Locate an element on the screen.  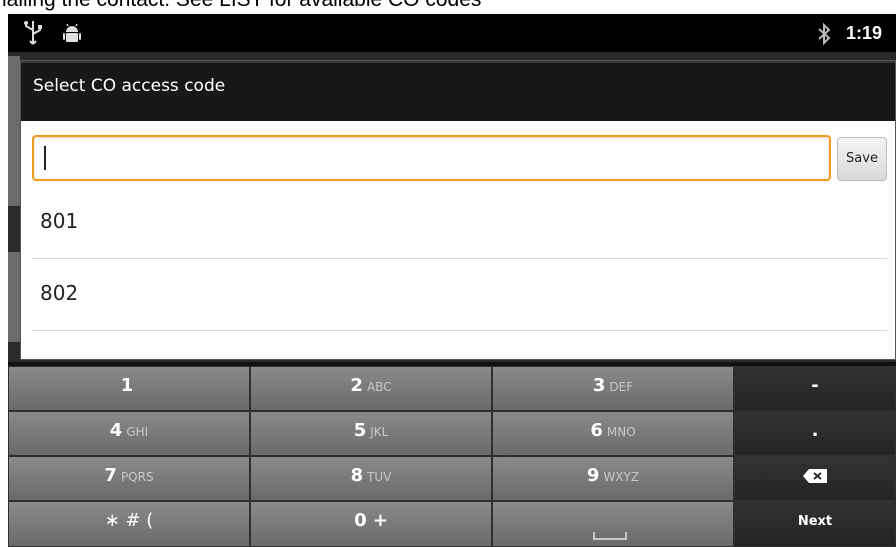
code-label: 802 is located at coordinates (59, 293).